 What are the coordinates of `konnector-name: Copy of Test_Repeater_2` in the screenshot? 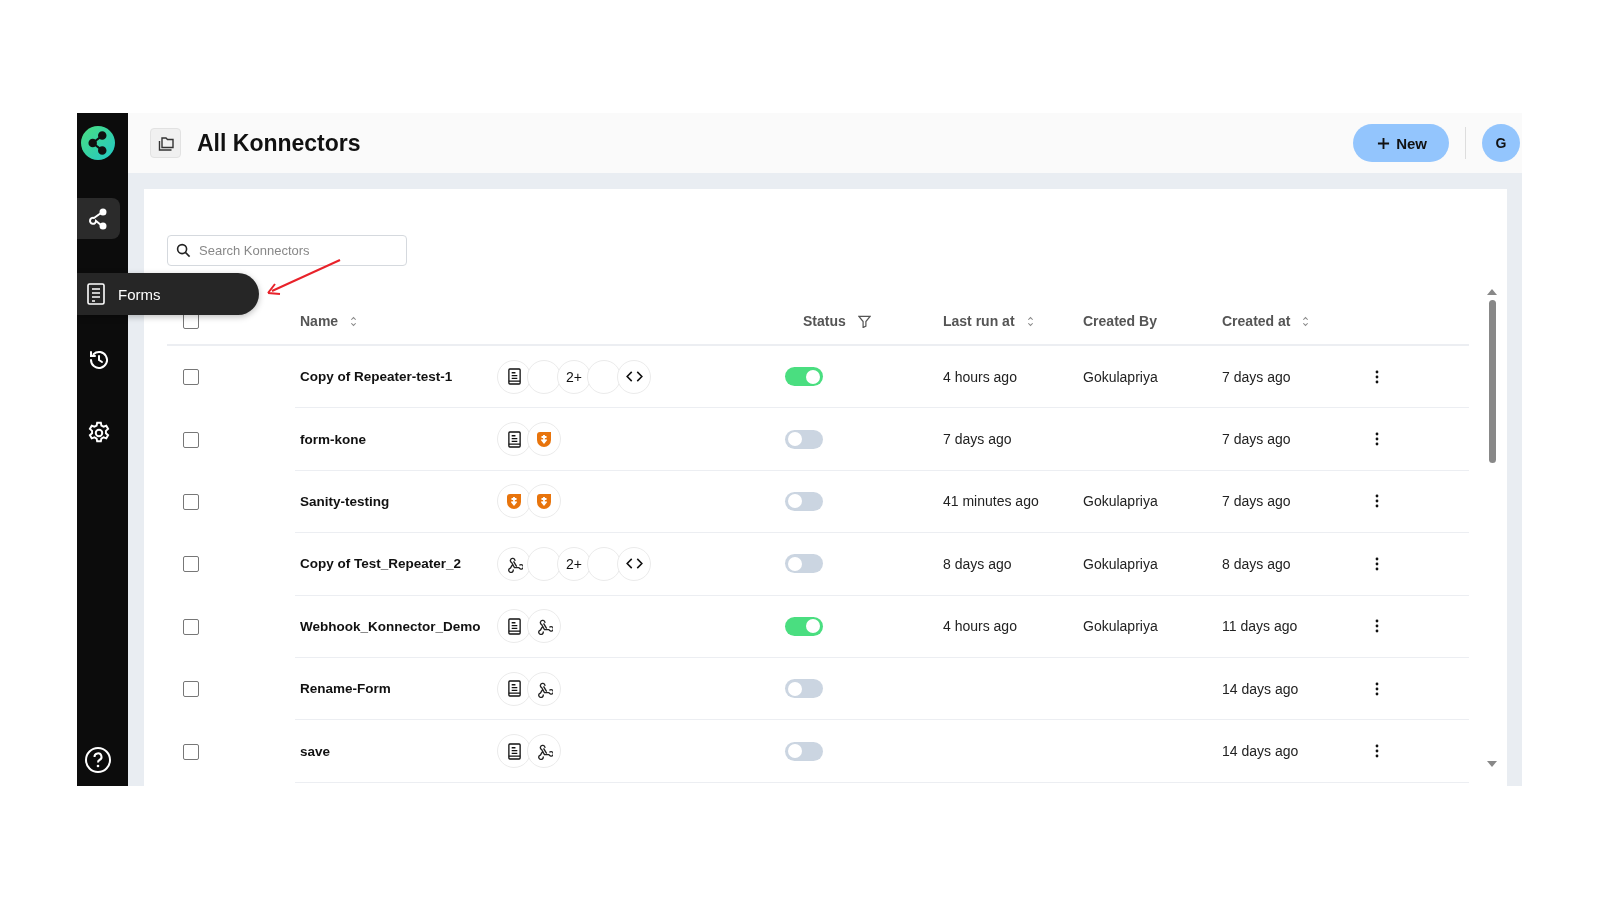 It's located at (381, 564).